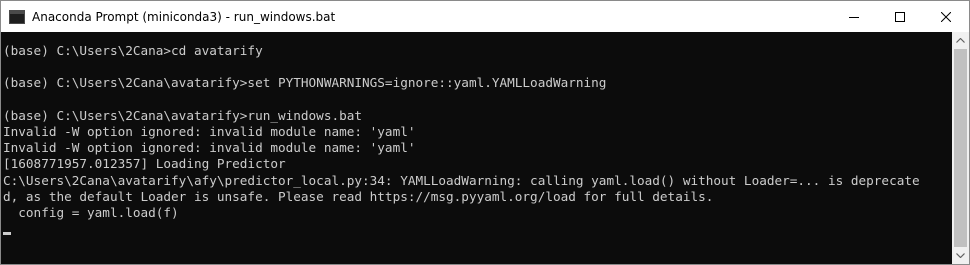 Image resolution: width=970 pixels, height=265 pixels. I want to click on window-controls, so click(900, 16).